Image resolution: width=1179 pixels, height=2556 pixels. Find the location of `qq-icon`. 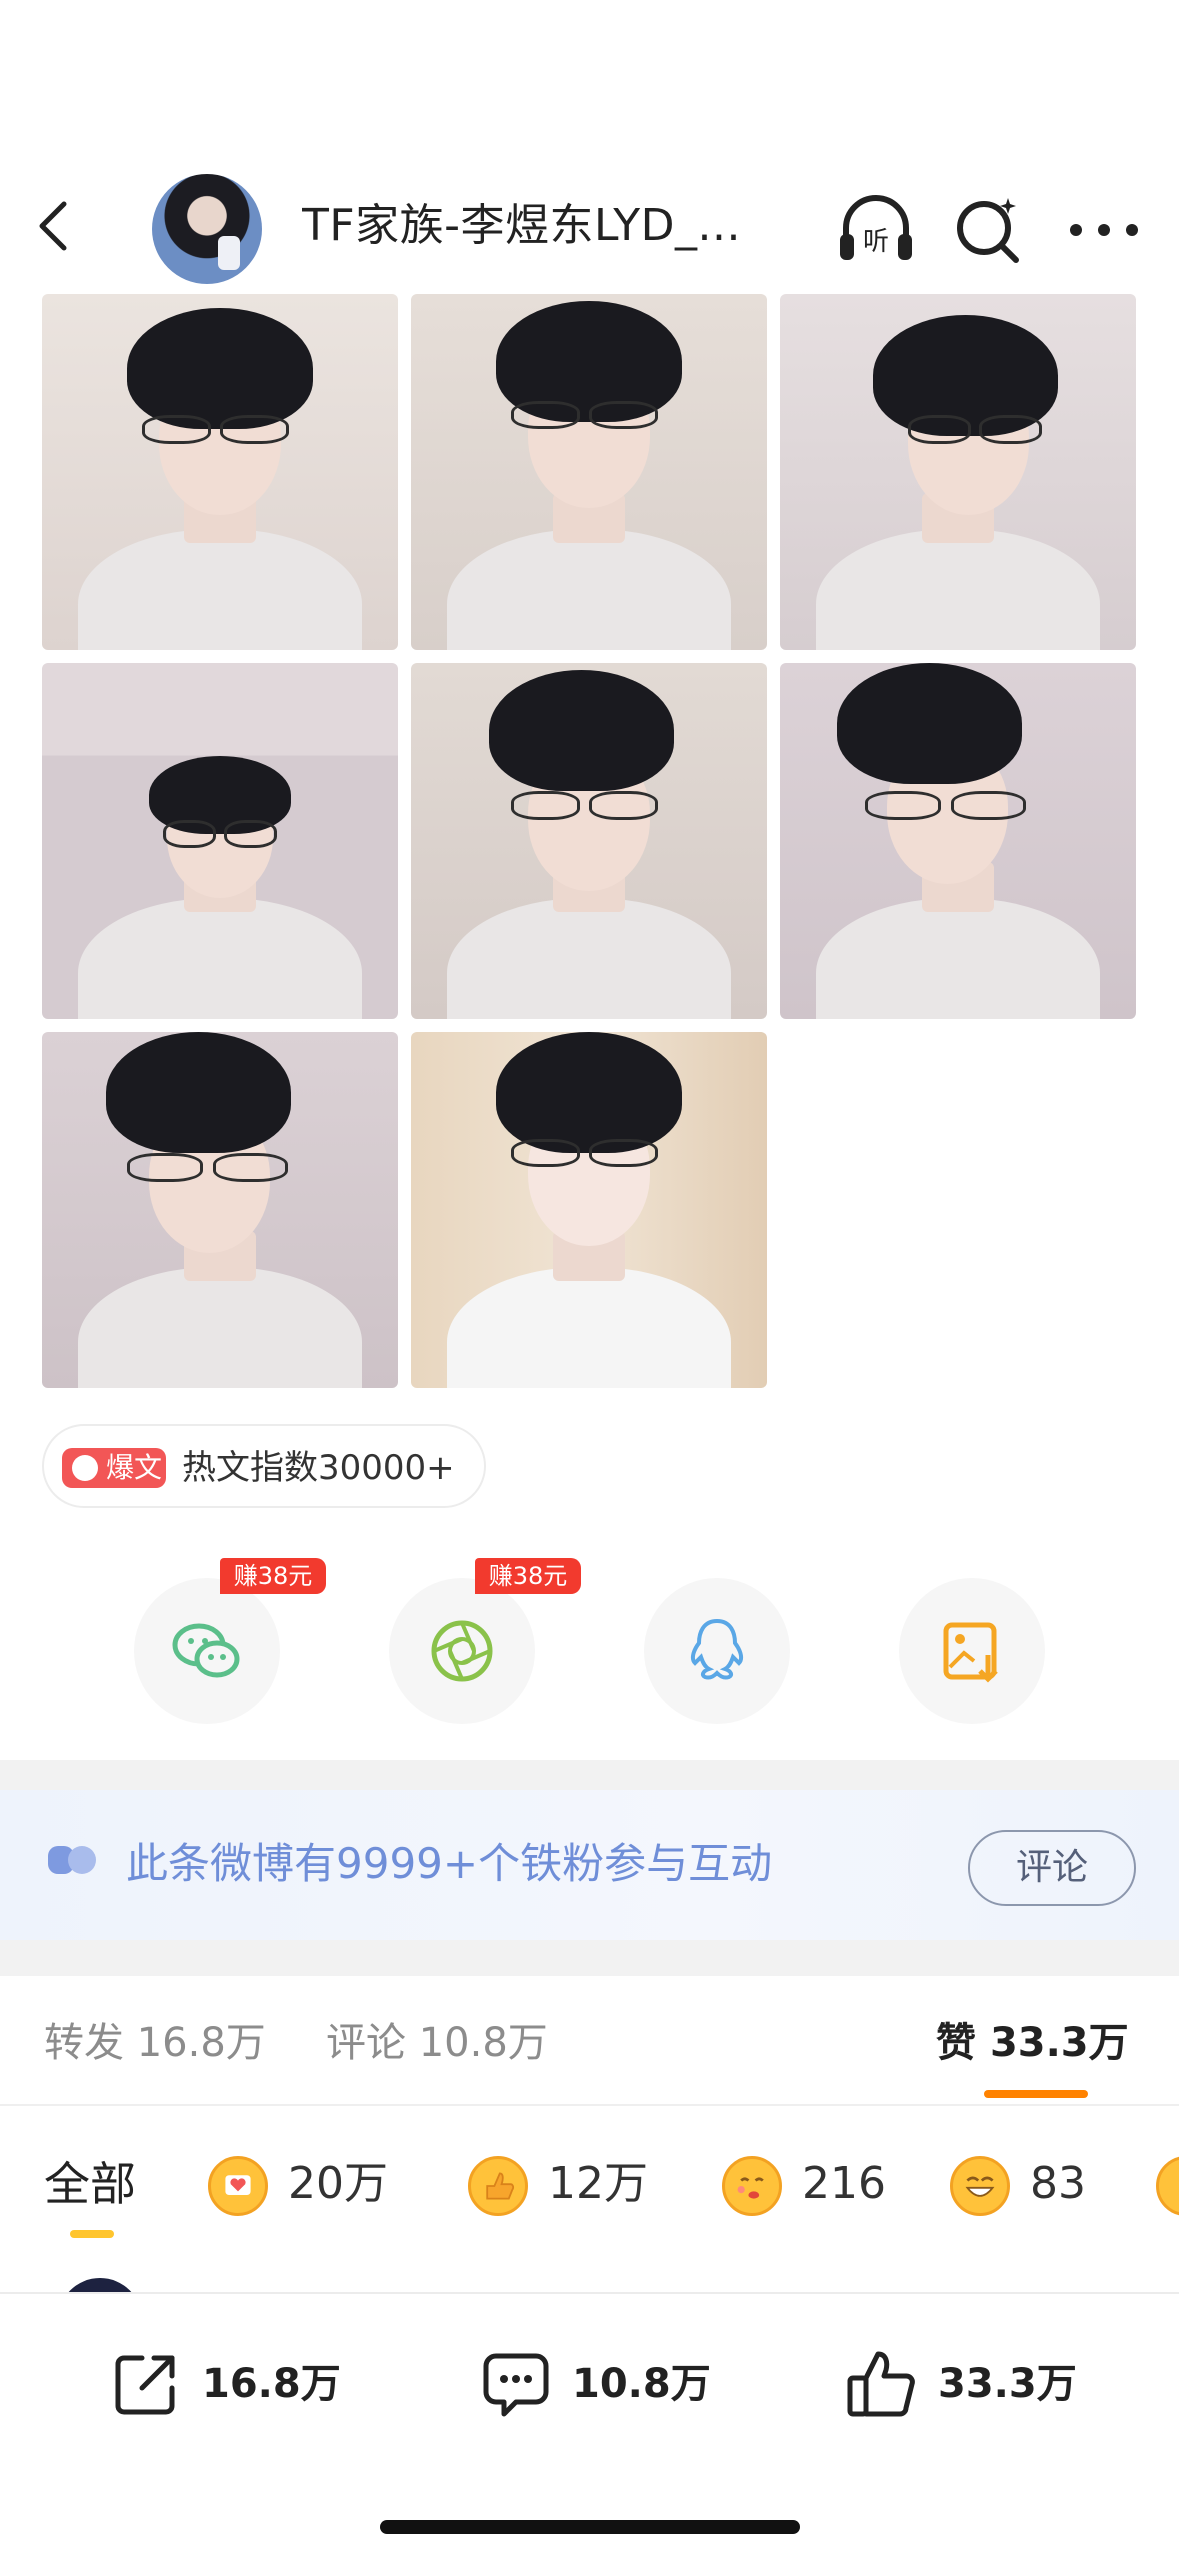

qq-icon is located at coordinates (717, 1649).